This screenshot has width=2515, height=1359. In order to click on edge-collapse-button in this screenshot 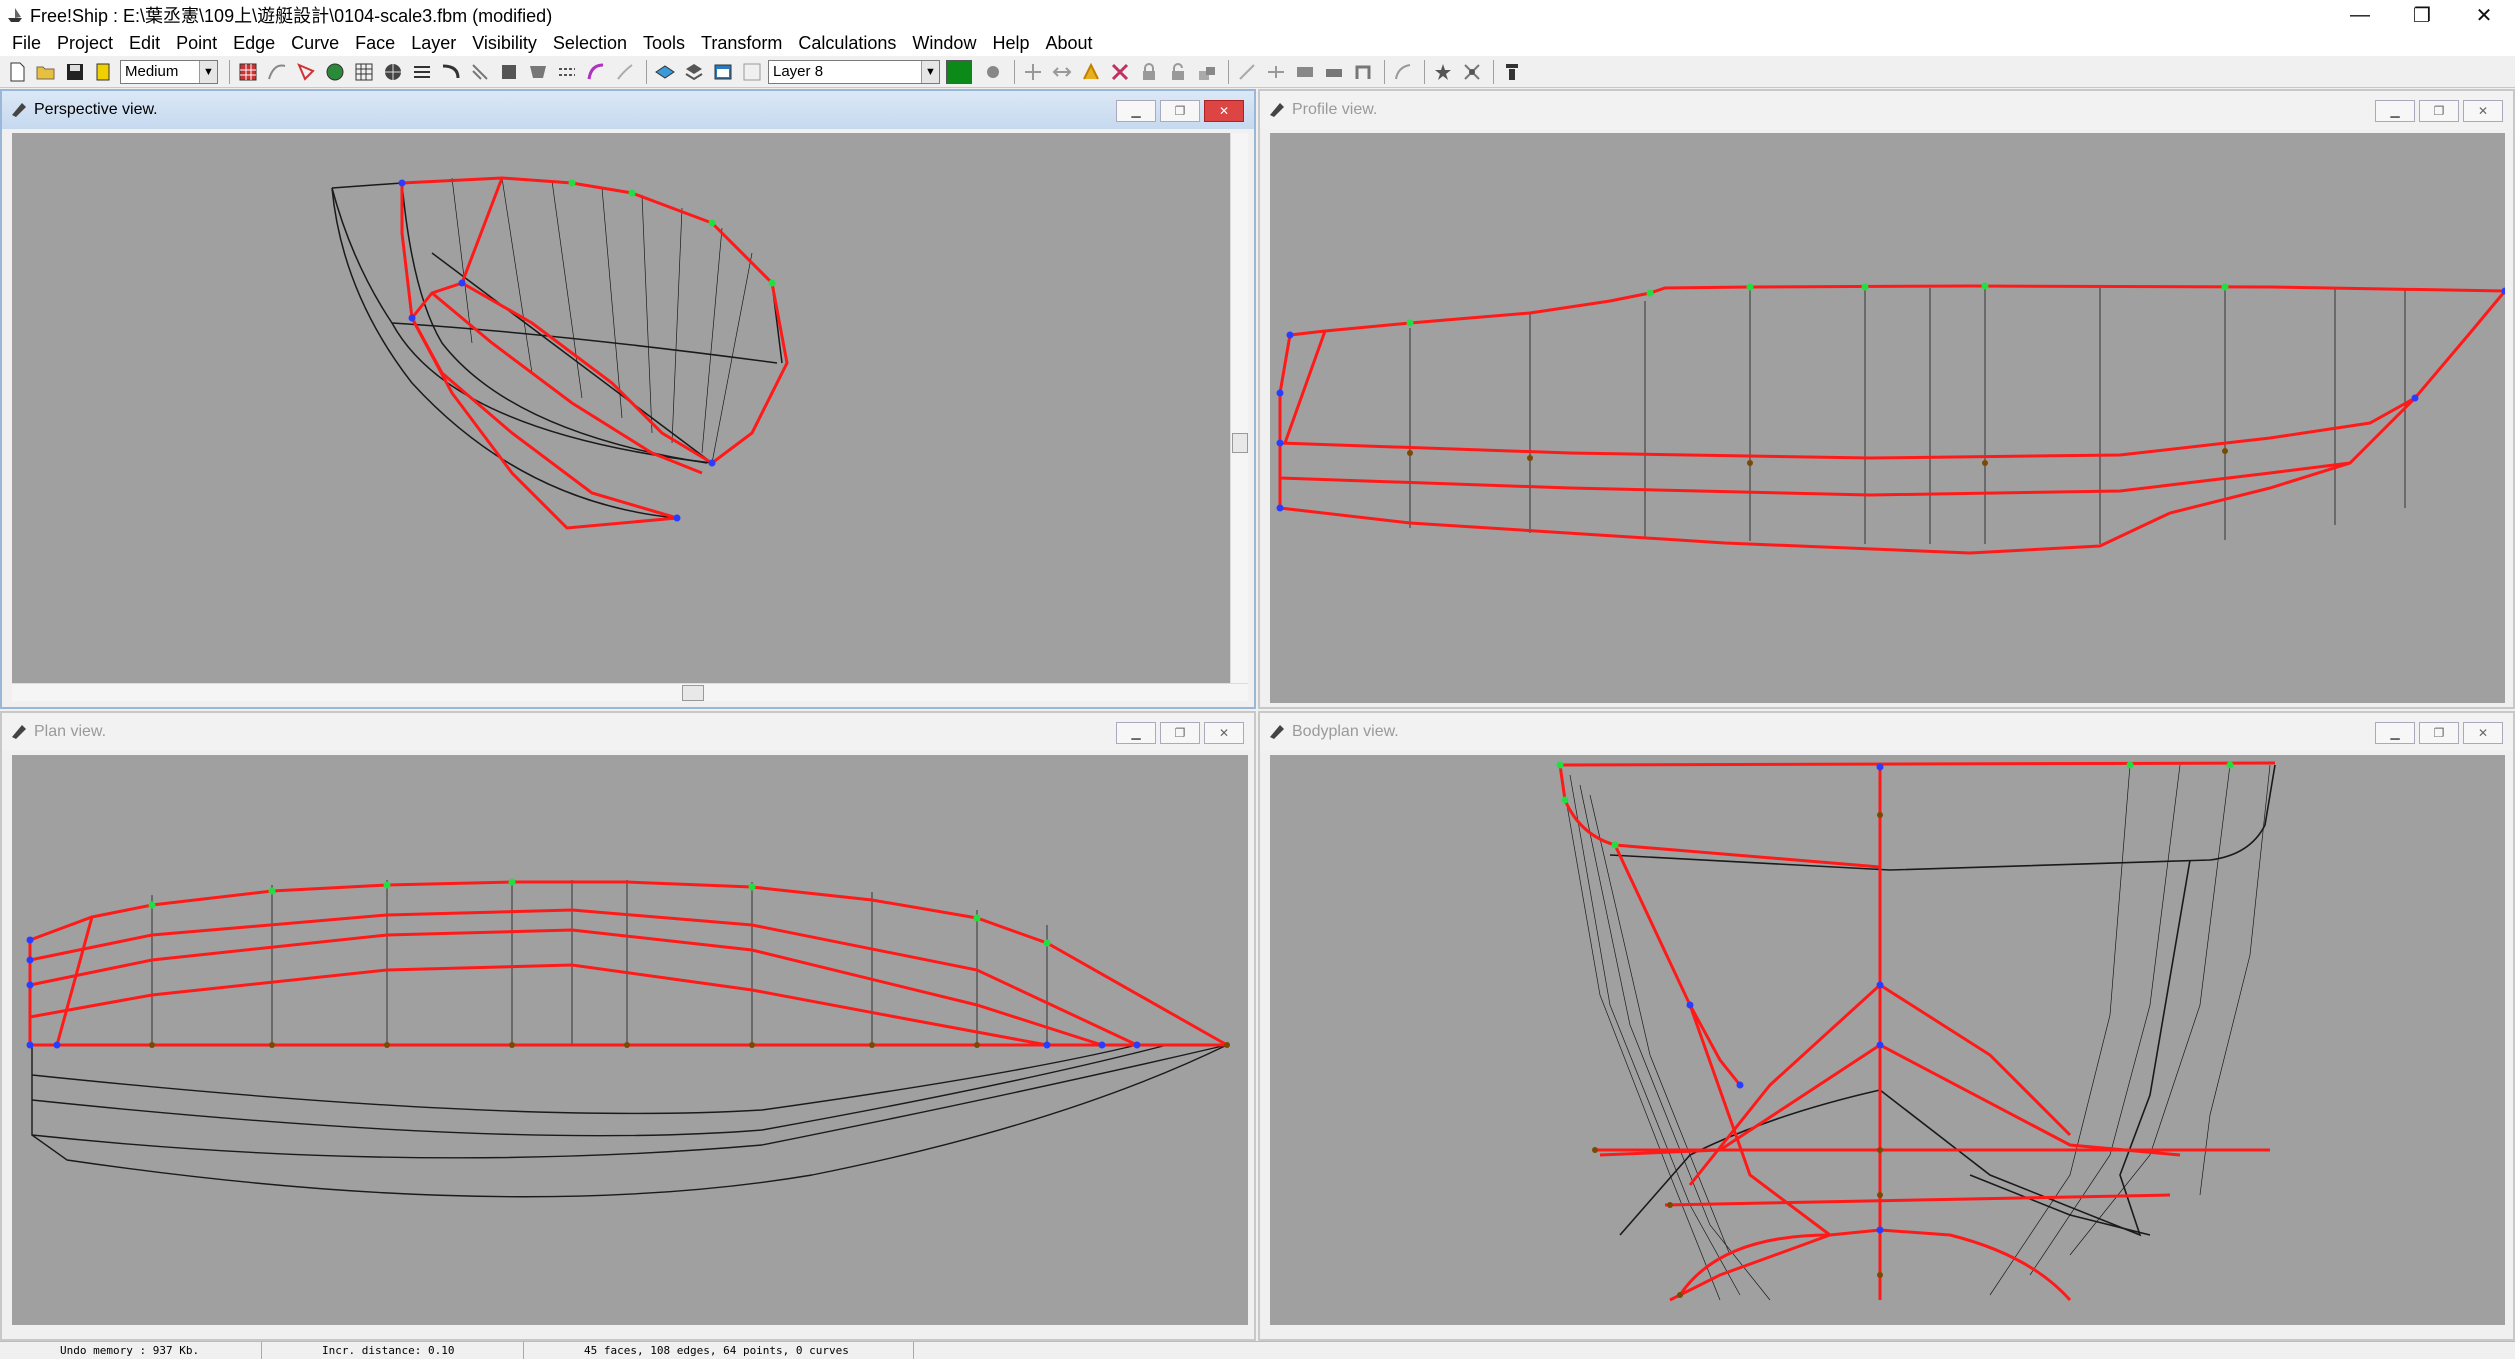, I will do `click(1334, 72)`.